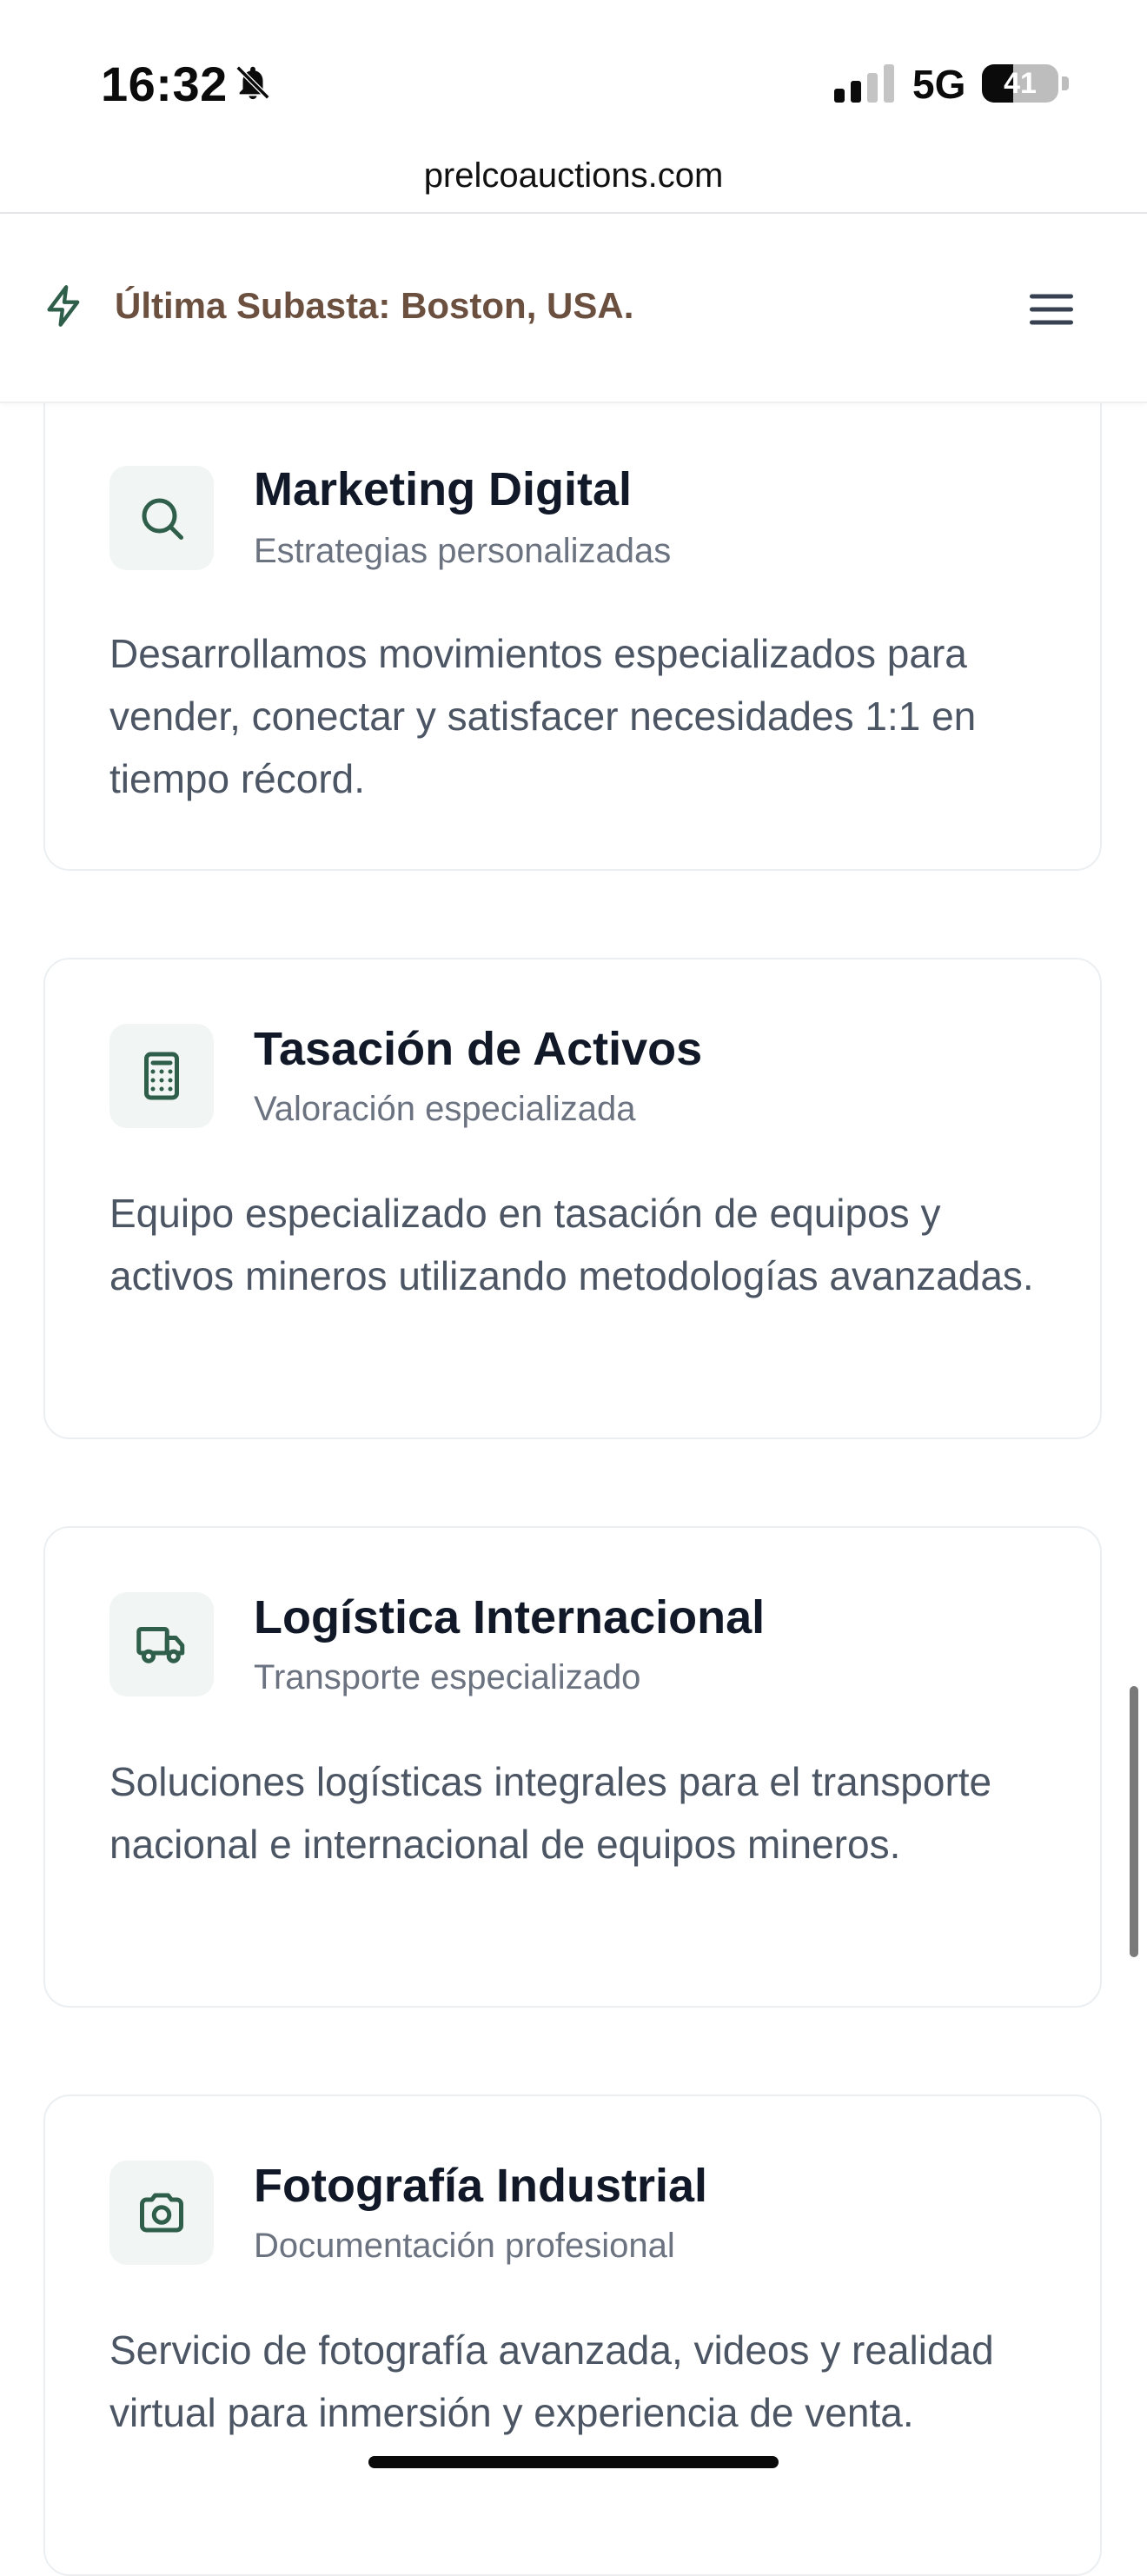  Describe the element at coordinates (481, 2186) in the screenshot. I see `service-title: Fotografía Industrial` at that location.